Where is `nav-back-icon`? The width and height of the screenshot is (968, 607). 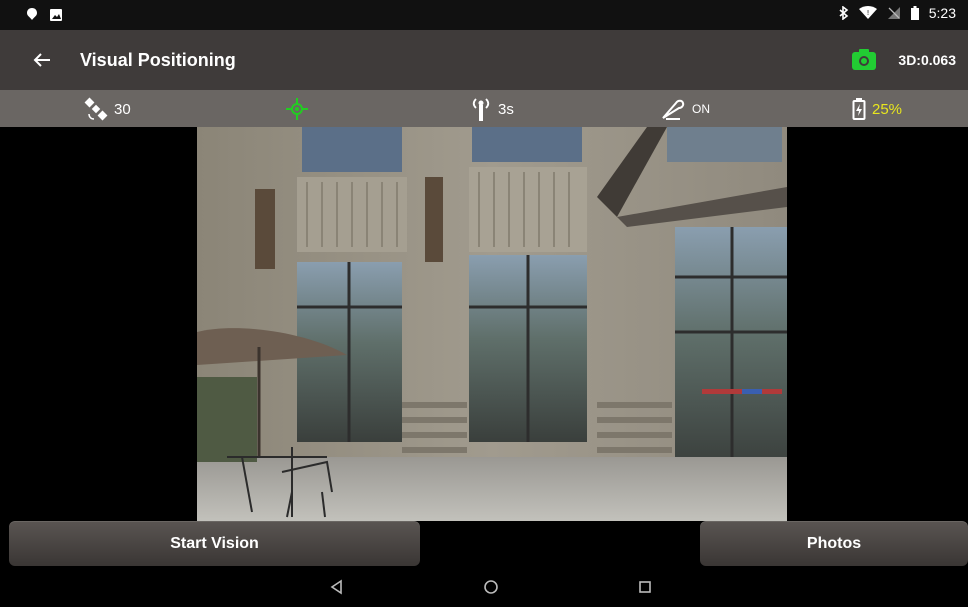
nav-back-icon is located at coordinates (337, 587).